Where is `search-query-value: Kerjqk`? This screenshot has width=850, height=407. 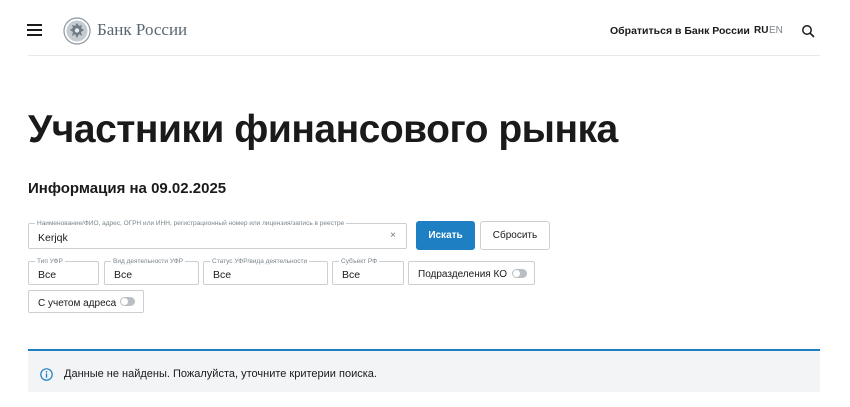
search-query-value: Kerjqk is located at coordinates (53, 238).